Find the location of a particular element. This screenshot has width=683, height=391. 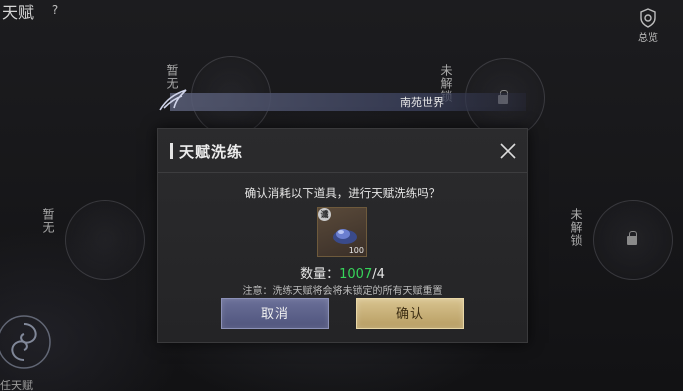

wing-icon is located at coordinates (173, 100).